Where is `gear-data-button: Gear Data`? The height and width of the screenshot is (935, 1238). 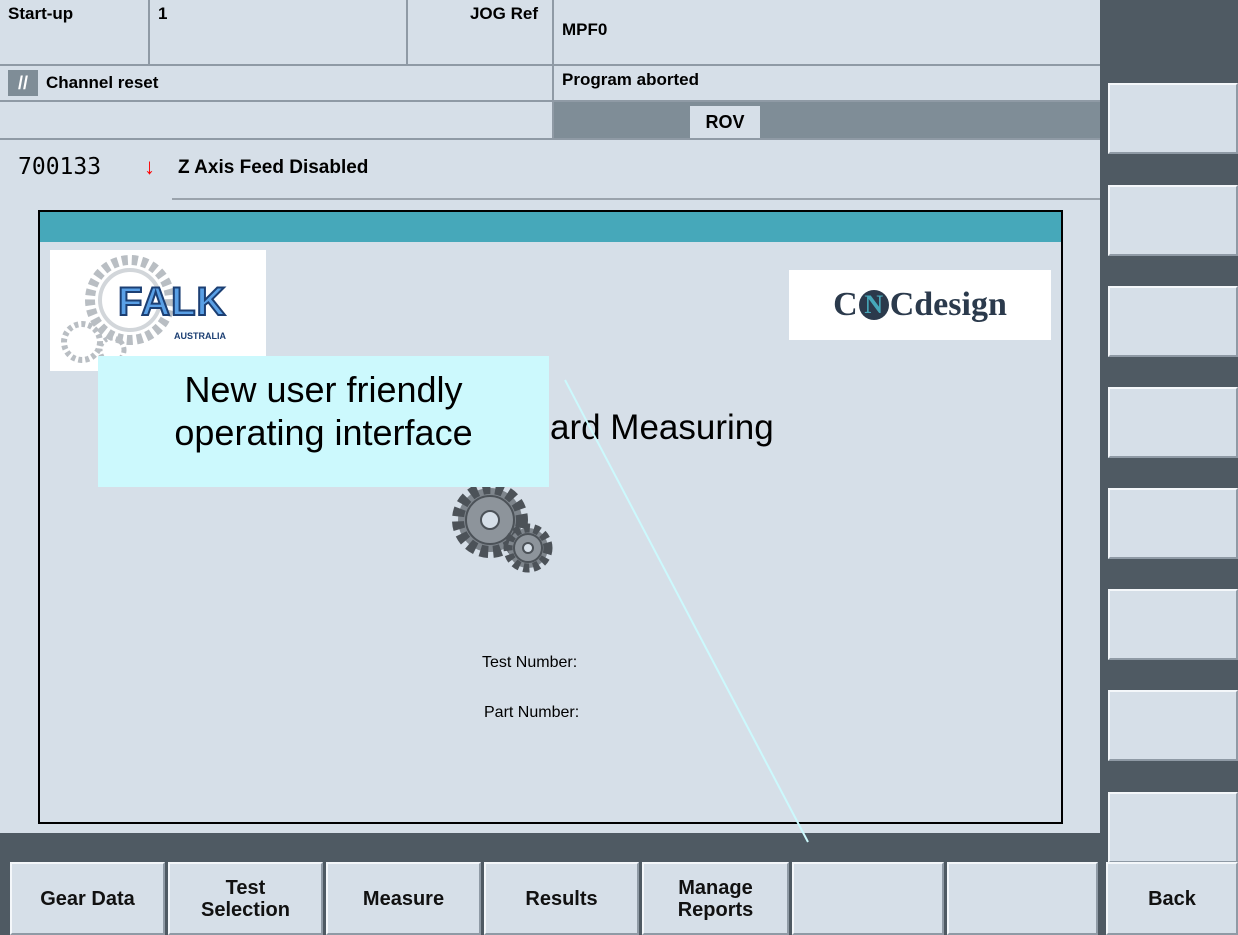
gear-data-button: Gear Data is located at coordinates (87, 898).